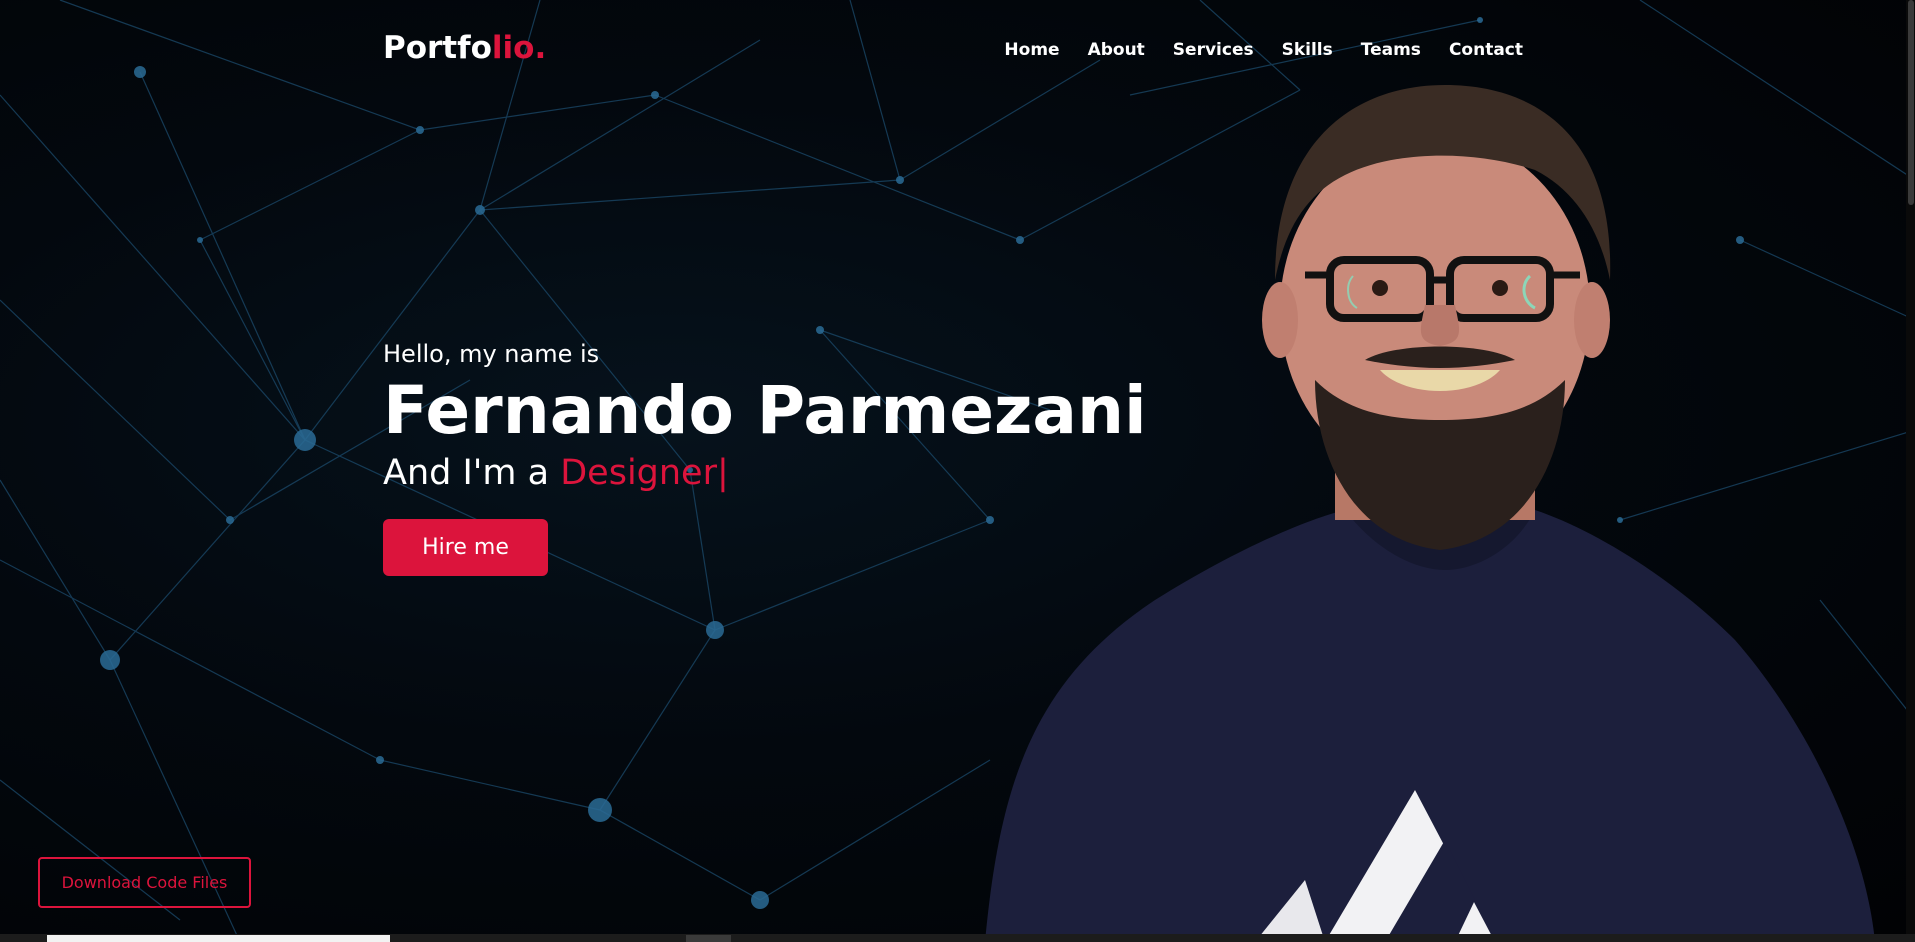 The image size is (1915, 942). What do you see at coordinates (465, 548) in the screenshot?
I see `hire-me-button: Hire me` at bounding box center [465, 548].